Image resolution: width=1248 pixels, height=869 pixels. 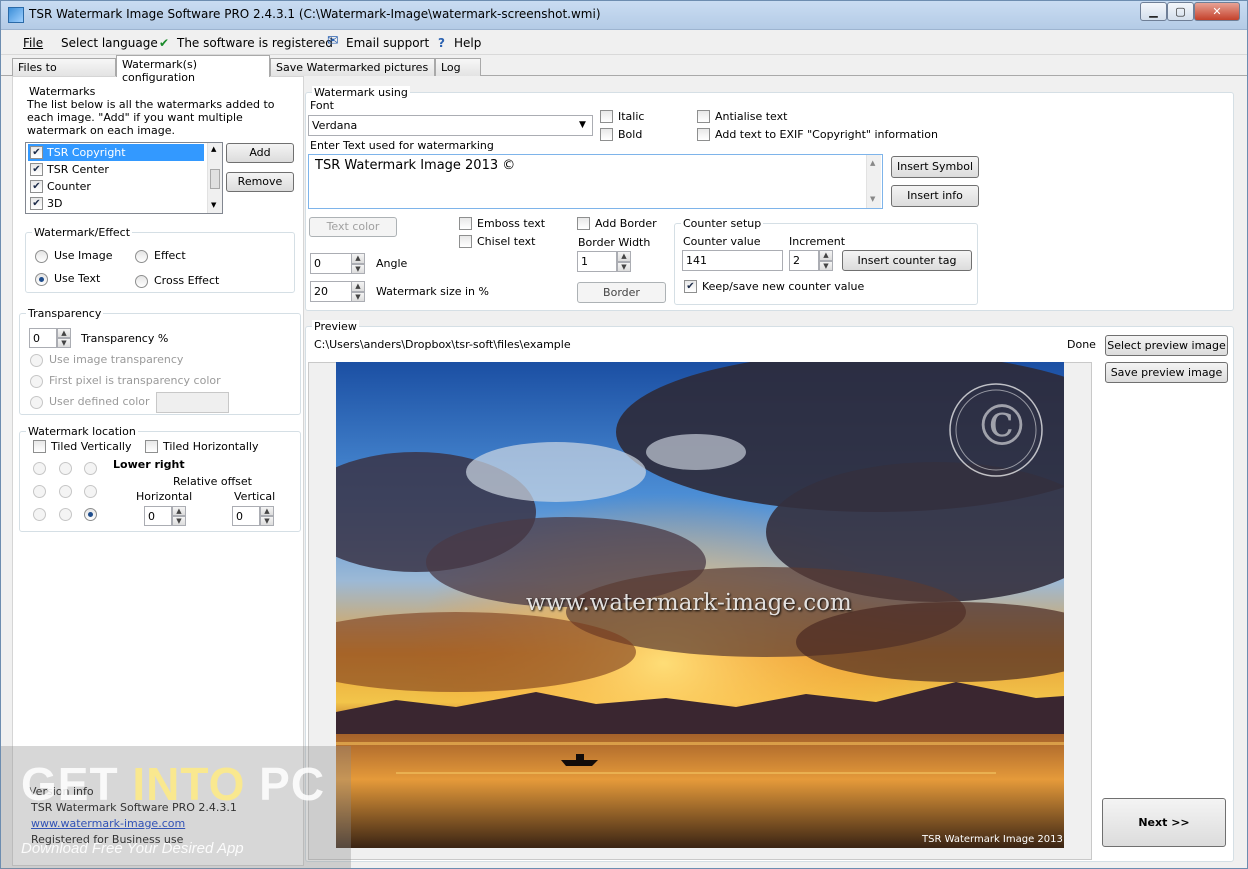 I want to click on insert-counter-tag-button: Insert counter tag, so click(x=907, y=260).